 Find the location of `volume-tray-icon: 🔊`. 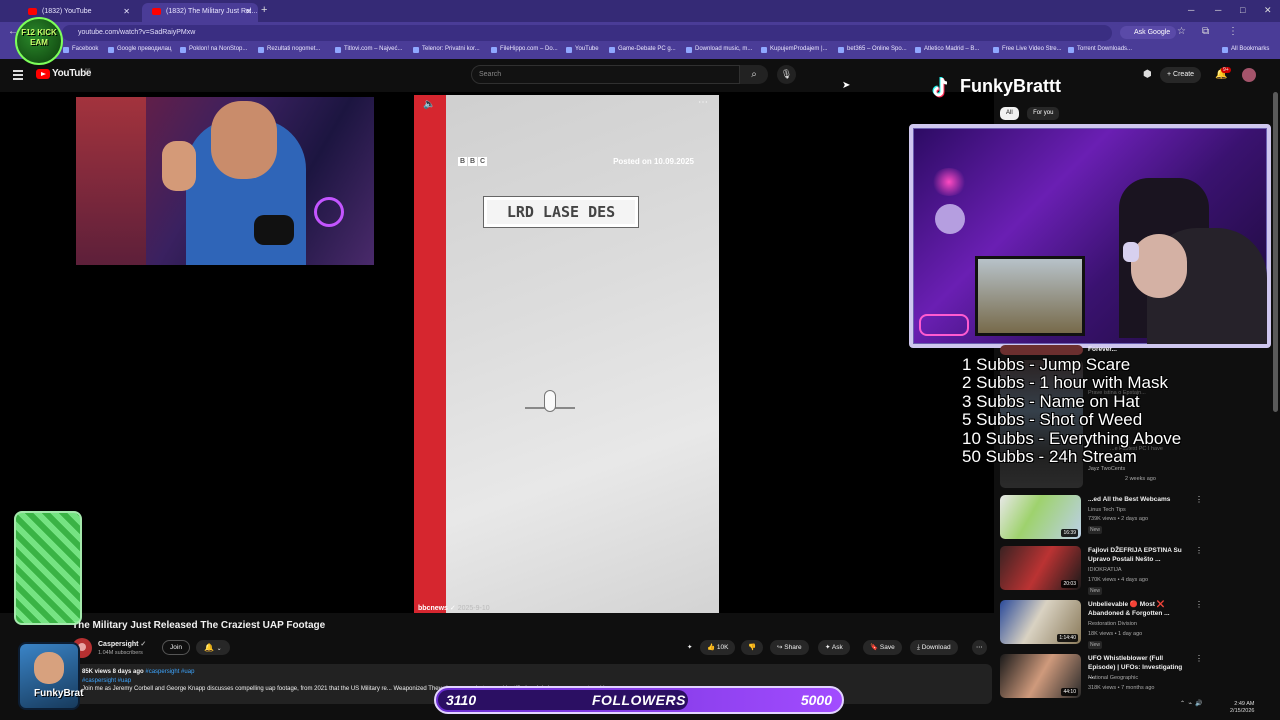

volume-tray-icon: 🔊 is located at coordinates (1198, 704).